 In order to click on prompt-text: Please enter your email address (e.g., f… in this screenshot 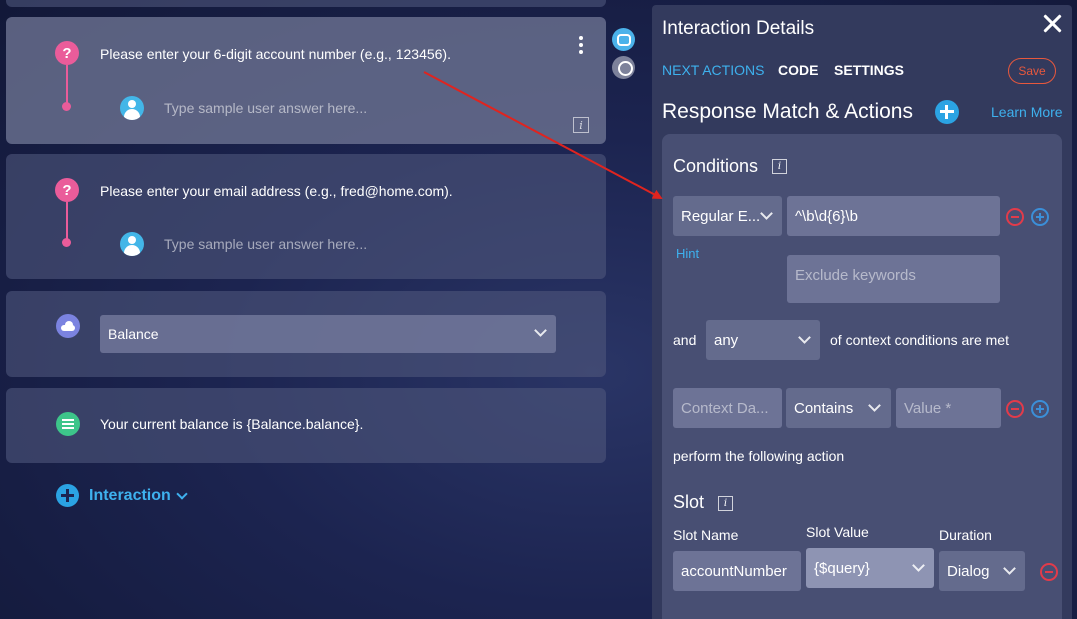, I will do `click(276, 191)`.